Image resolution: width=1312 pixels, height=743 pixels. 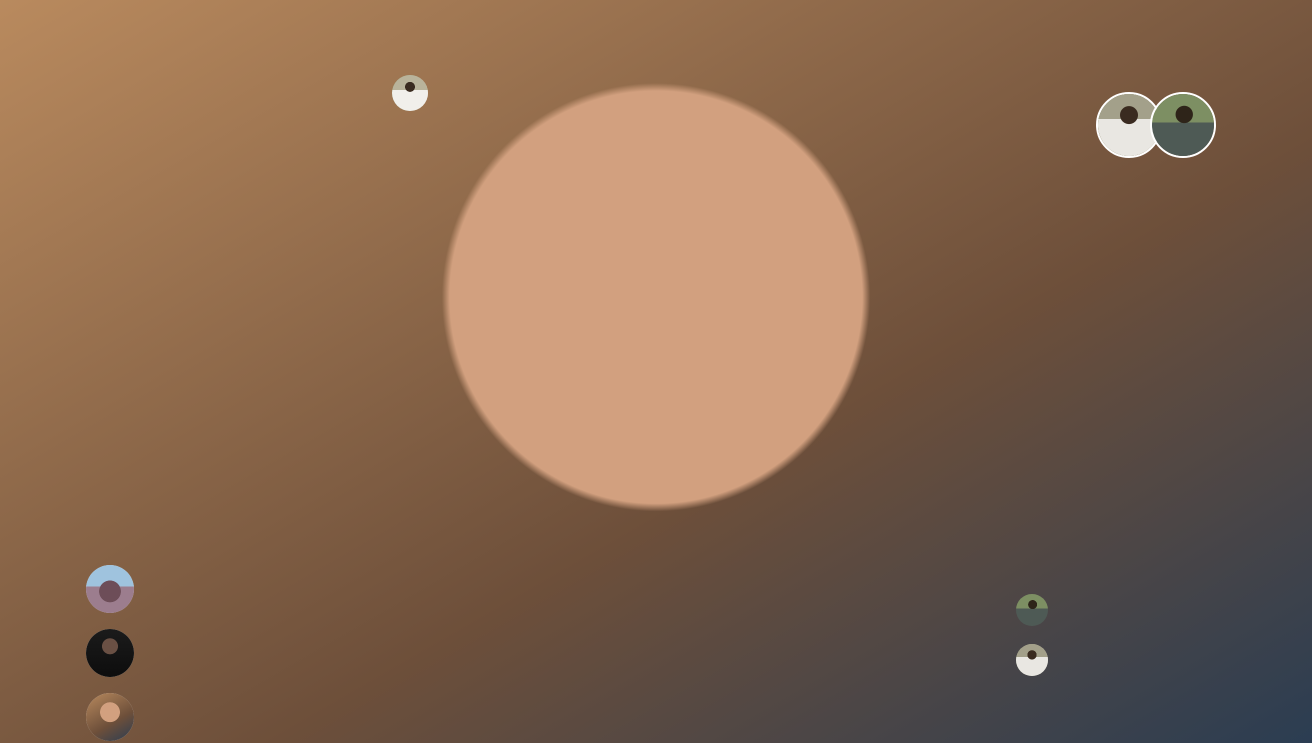 I want to click on group-avatars, so click(x=1156, y=125).